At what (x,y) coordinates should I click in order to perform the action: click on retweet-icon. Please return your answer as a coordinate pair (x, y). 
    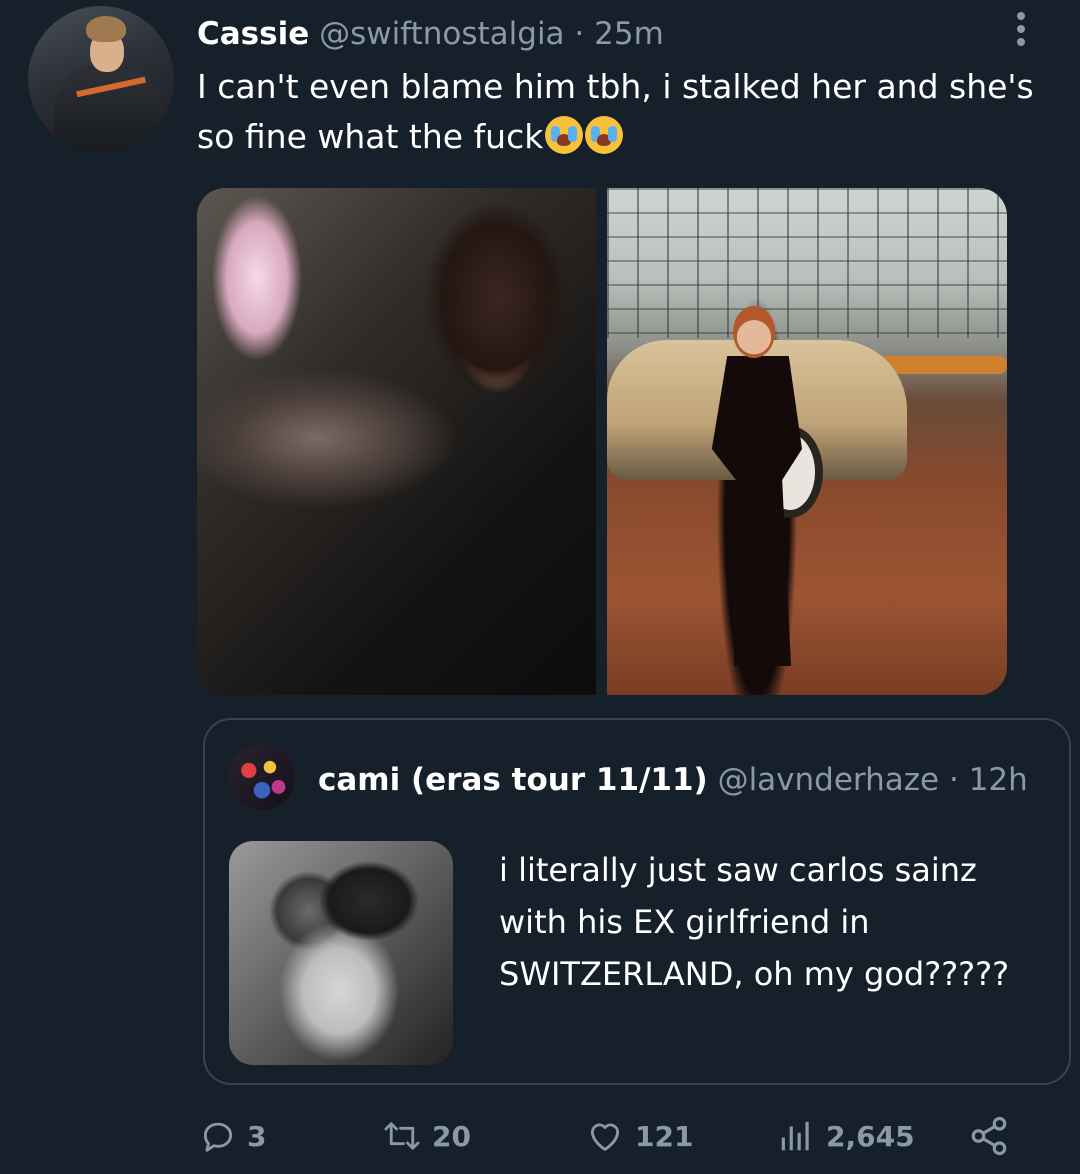
    Looking at the image, I should click on (402, 1136).